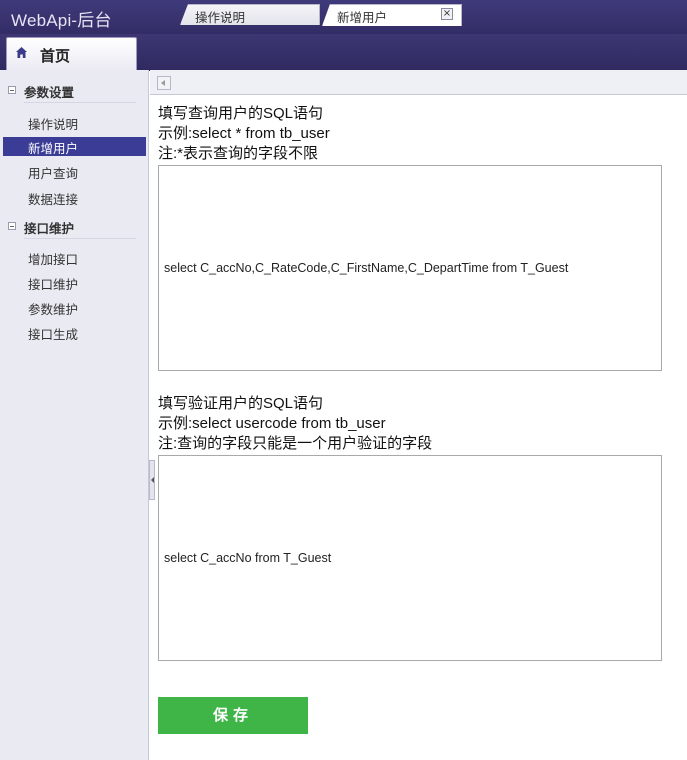 This screenshot has height=760, width=687. Describe the element at coordinates (295, 443) in the screenshot. I see `verify-note: 注:查询的字段只能是一个用户验证的字段` at that location.